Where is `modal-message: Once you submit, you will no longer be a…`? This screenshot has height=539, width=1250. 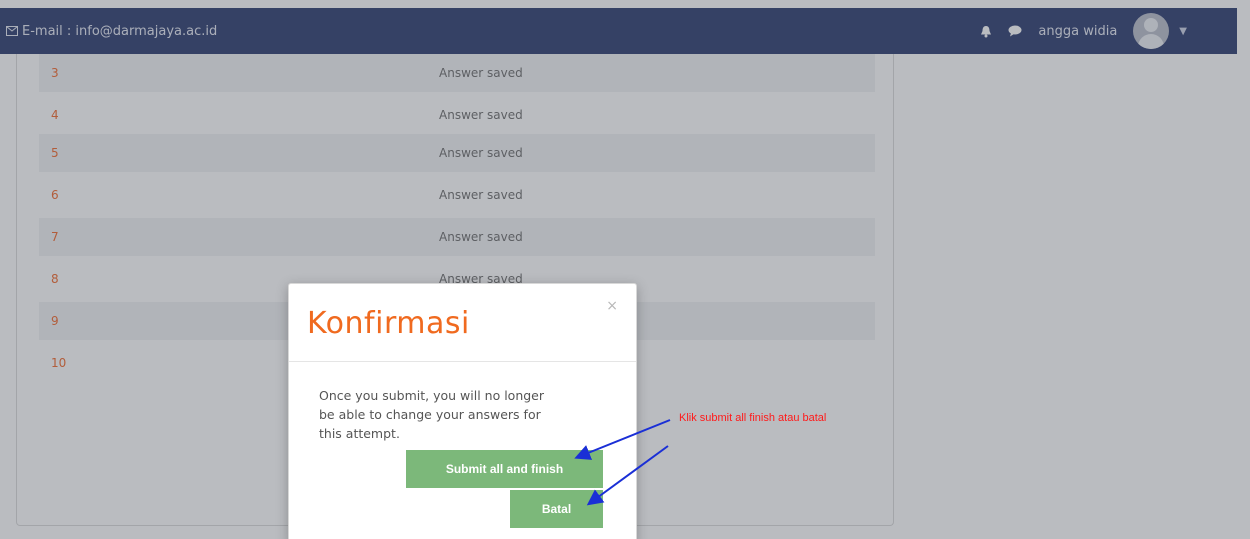
modal-message: Once you submit, you will no longer be a… is located at coordinates (432, 414).